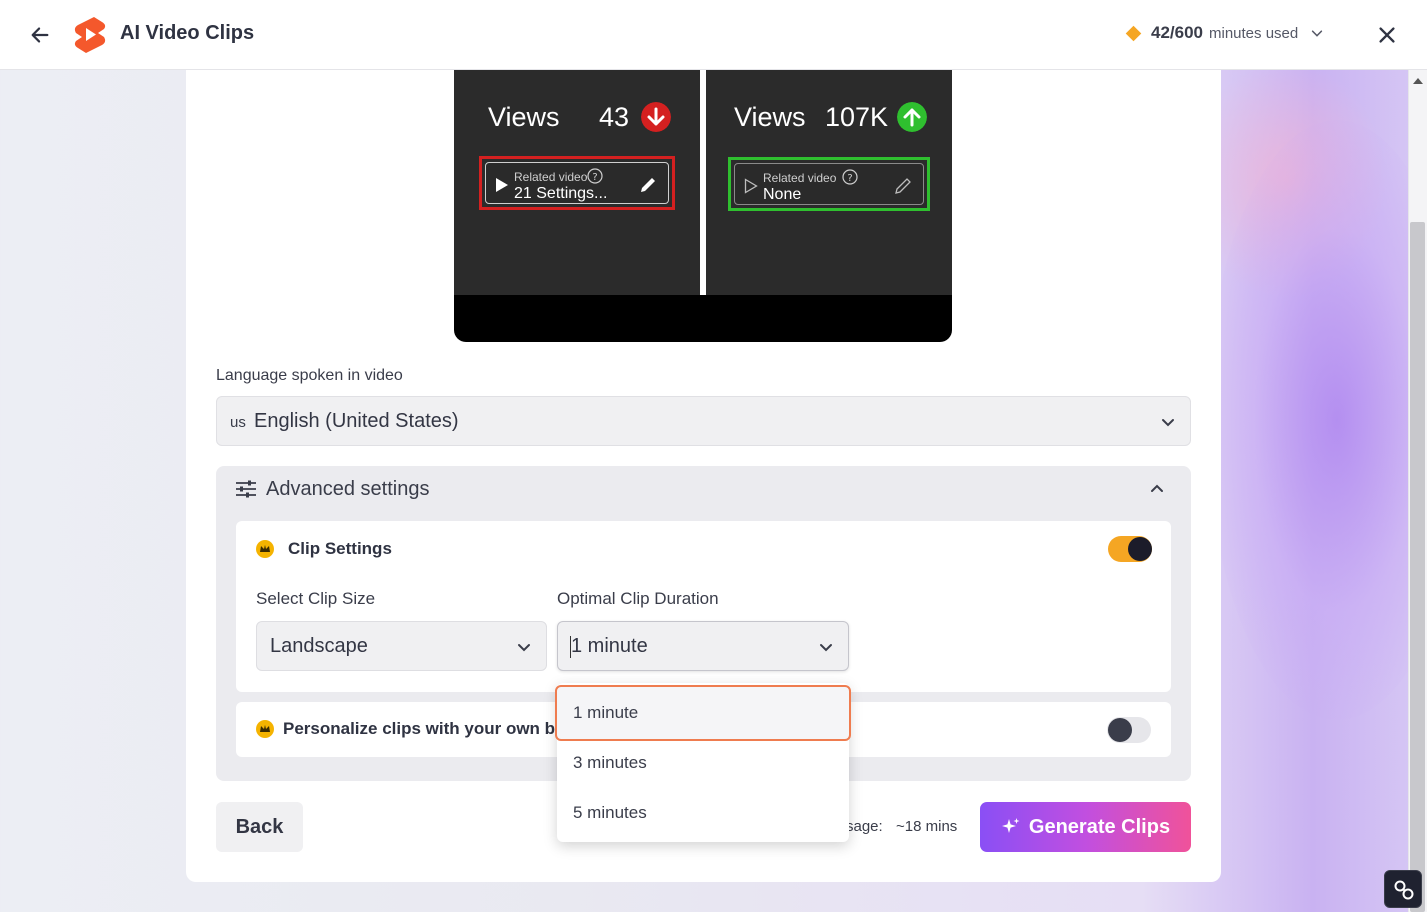  Describe the element at coordinates (319, 646) in the screenshot. I see `clip-size-value: Landscape` at that location.